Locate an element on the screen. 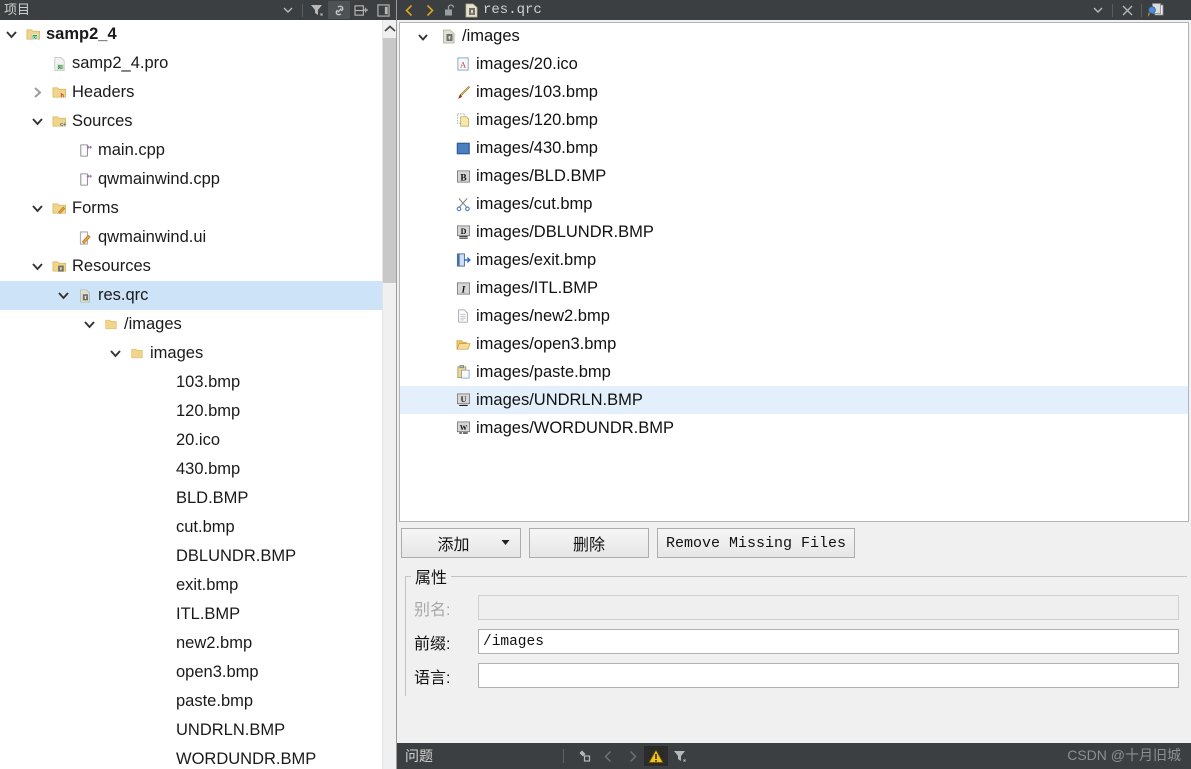 Image resolution: width=1191 pixels, height=769 pixels. resource-file-row: images/paste.bmp is located at coordinates (794, 372).